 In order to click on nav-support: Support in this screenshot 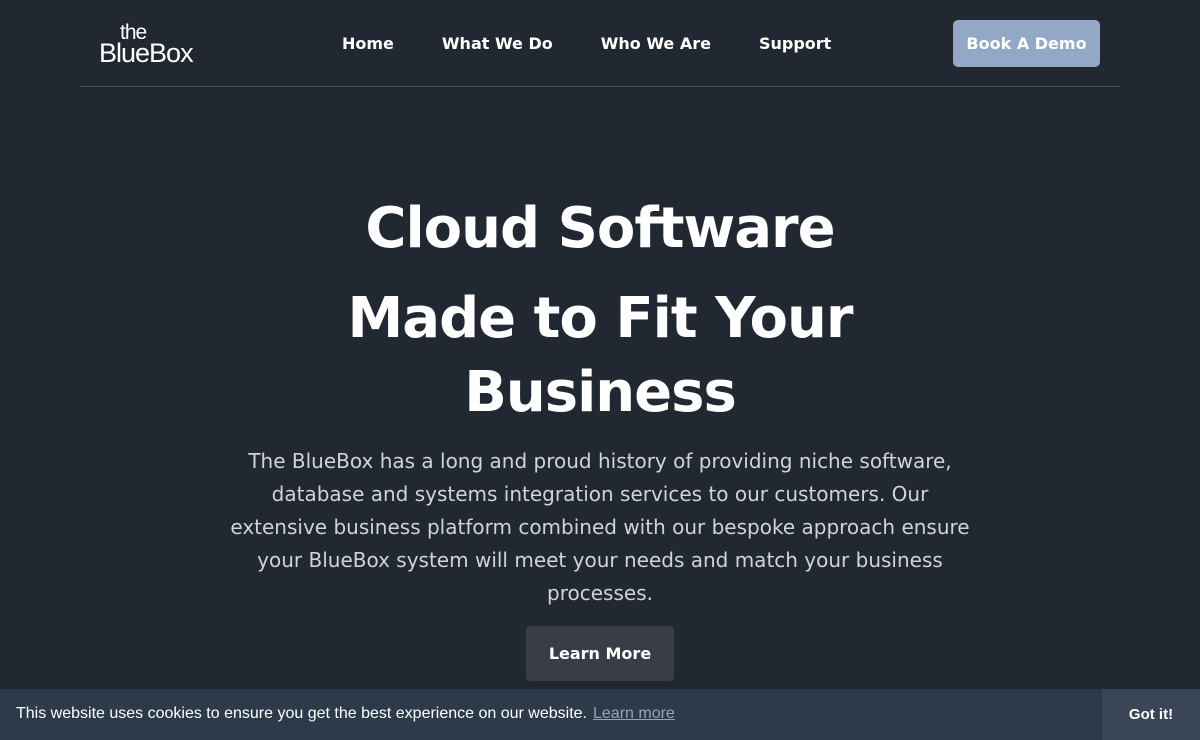, I will do `click(795, 44)`.